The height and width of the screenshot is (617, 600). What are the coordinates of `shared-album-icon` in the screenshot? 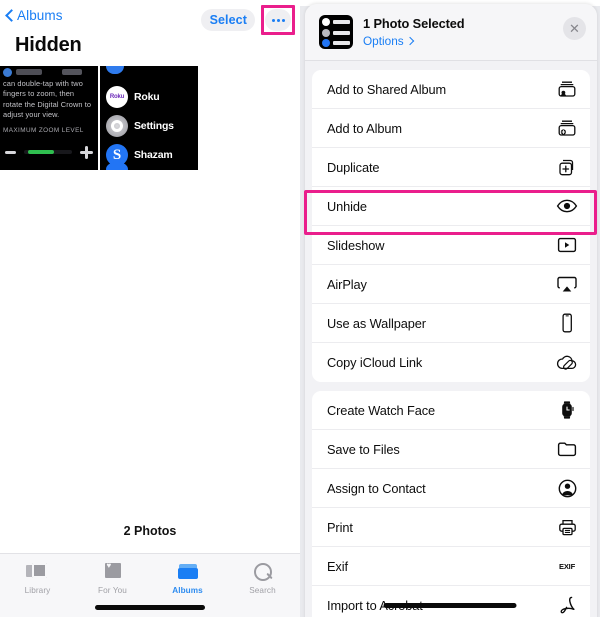 It's located at (567, 89).